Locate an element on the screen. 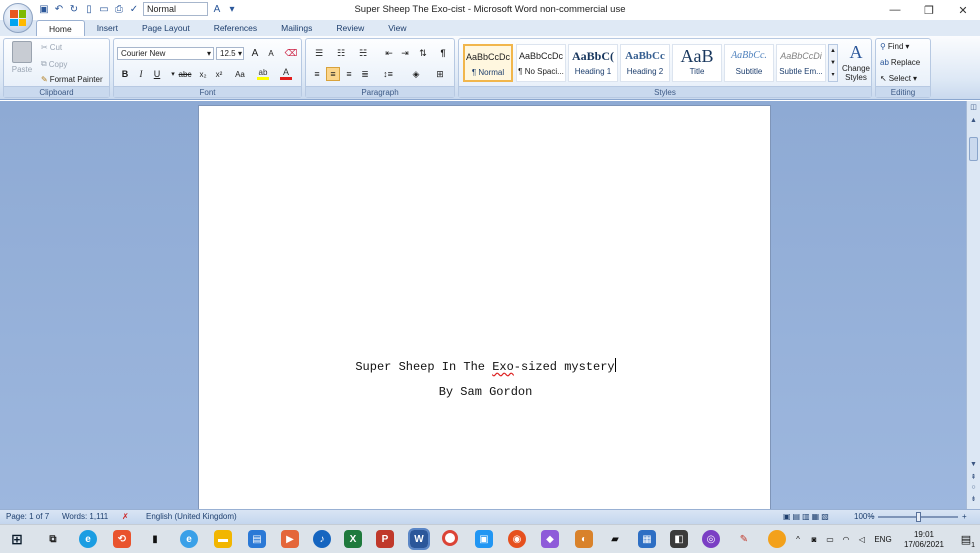  app-icon-9: ✎ is located at coordinates (744, 539).